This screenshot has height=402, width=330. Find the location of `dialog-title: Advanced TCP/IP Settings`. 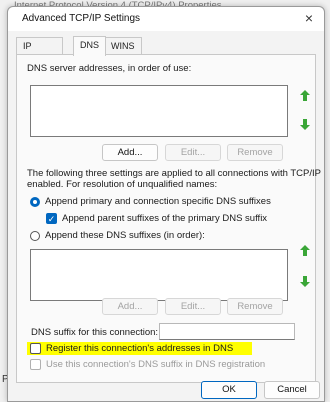

dialog-title: Advanced TCP/IP Settings is located at coordinates (81, 18).